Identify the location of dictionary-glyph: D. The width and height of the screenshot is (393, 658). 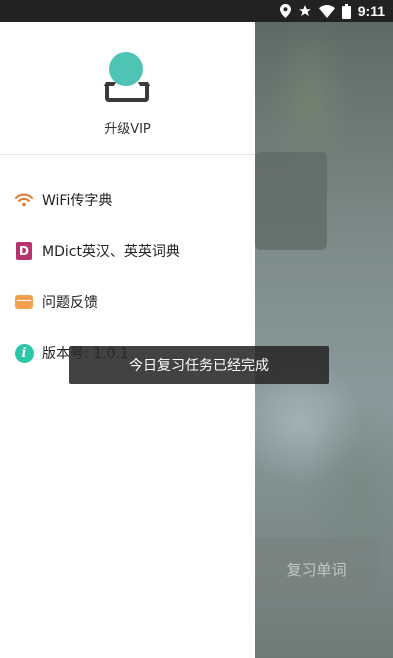
(24, 251).